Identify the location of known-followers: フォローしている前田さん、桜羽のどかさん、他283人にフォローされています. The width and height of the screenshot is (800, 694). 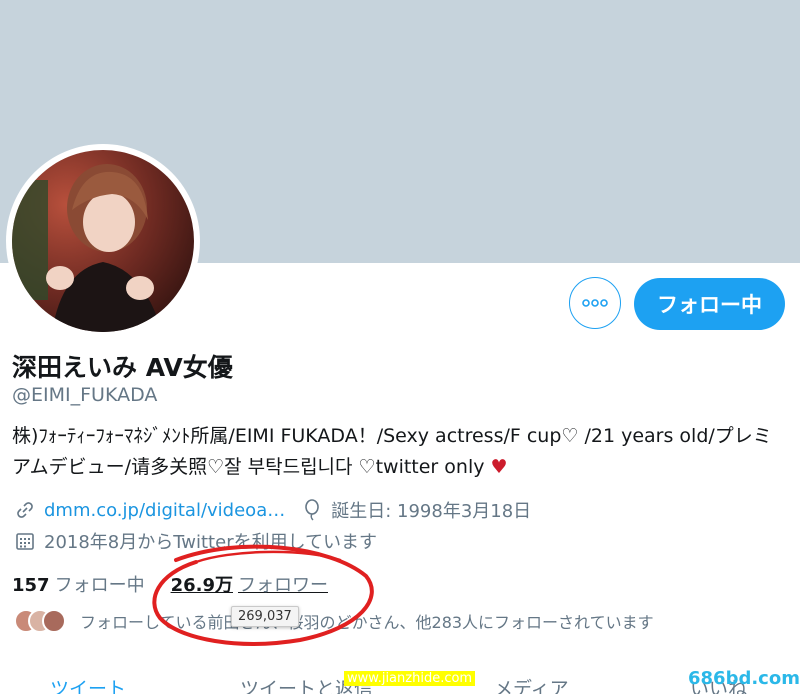
(334, 621).